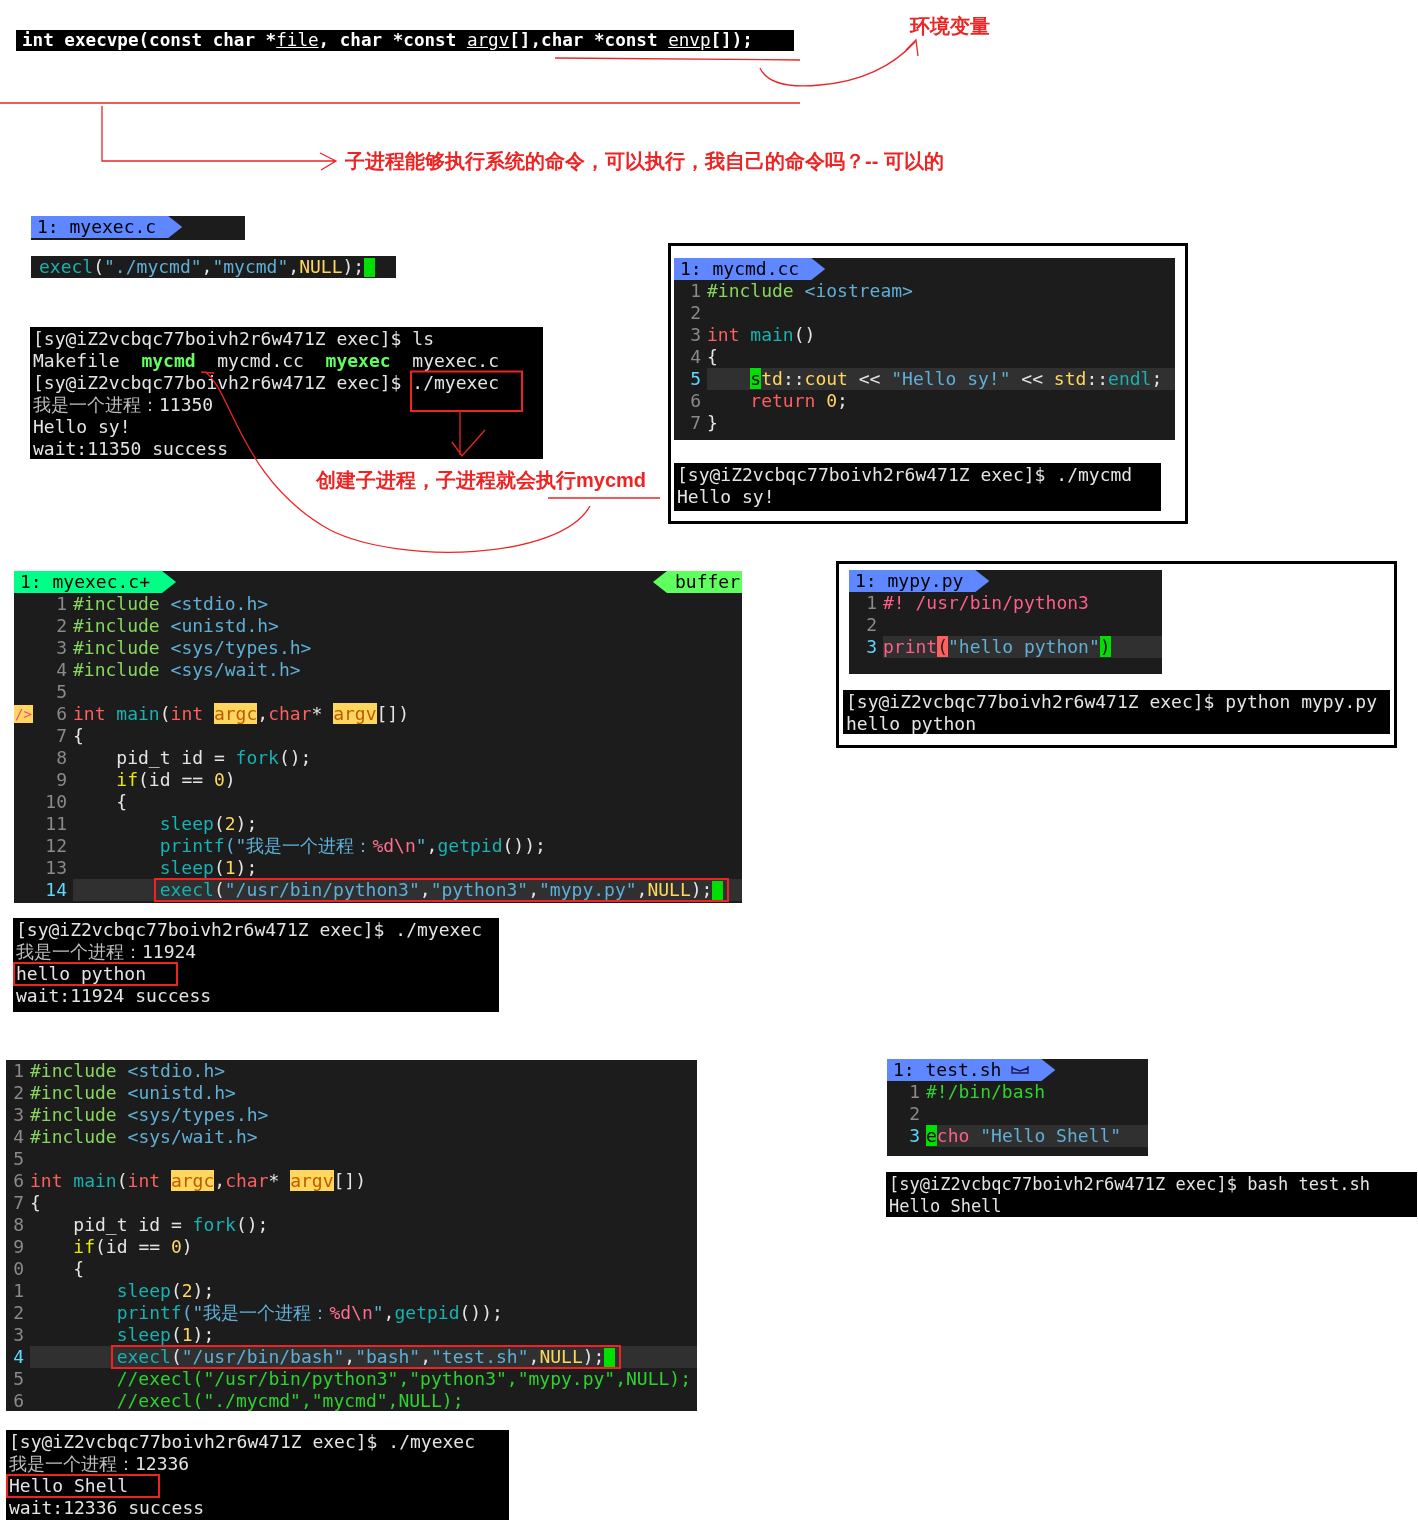 The height and width of the screenshot is (1530, 1418). Describe the element at coordinates (905, 475) in the screenshot. I see `terminal-line: [sy@iZ2vcbqc77boivh2r6w471Z exec]$ ./mycmd` at that location.